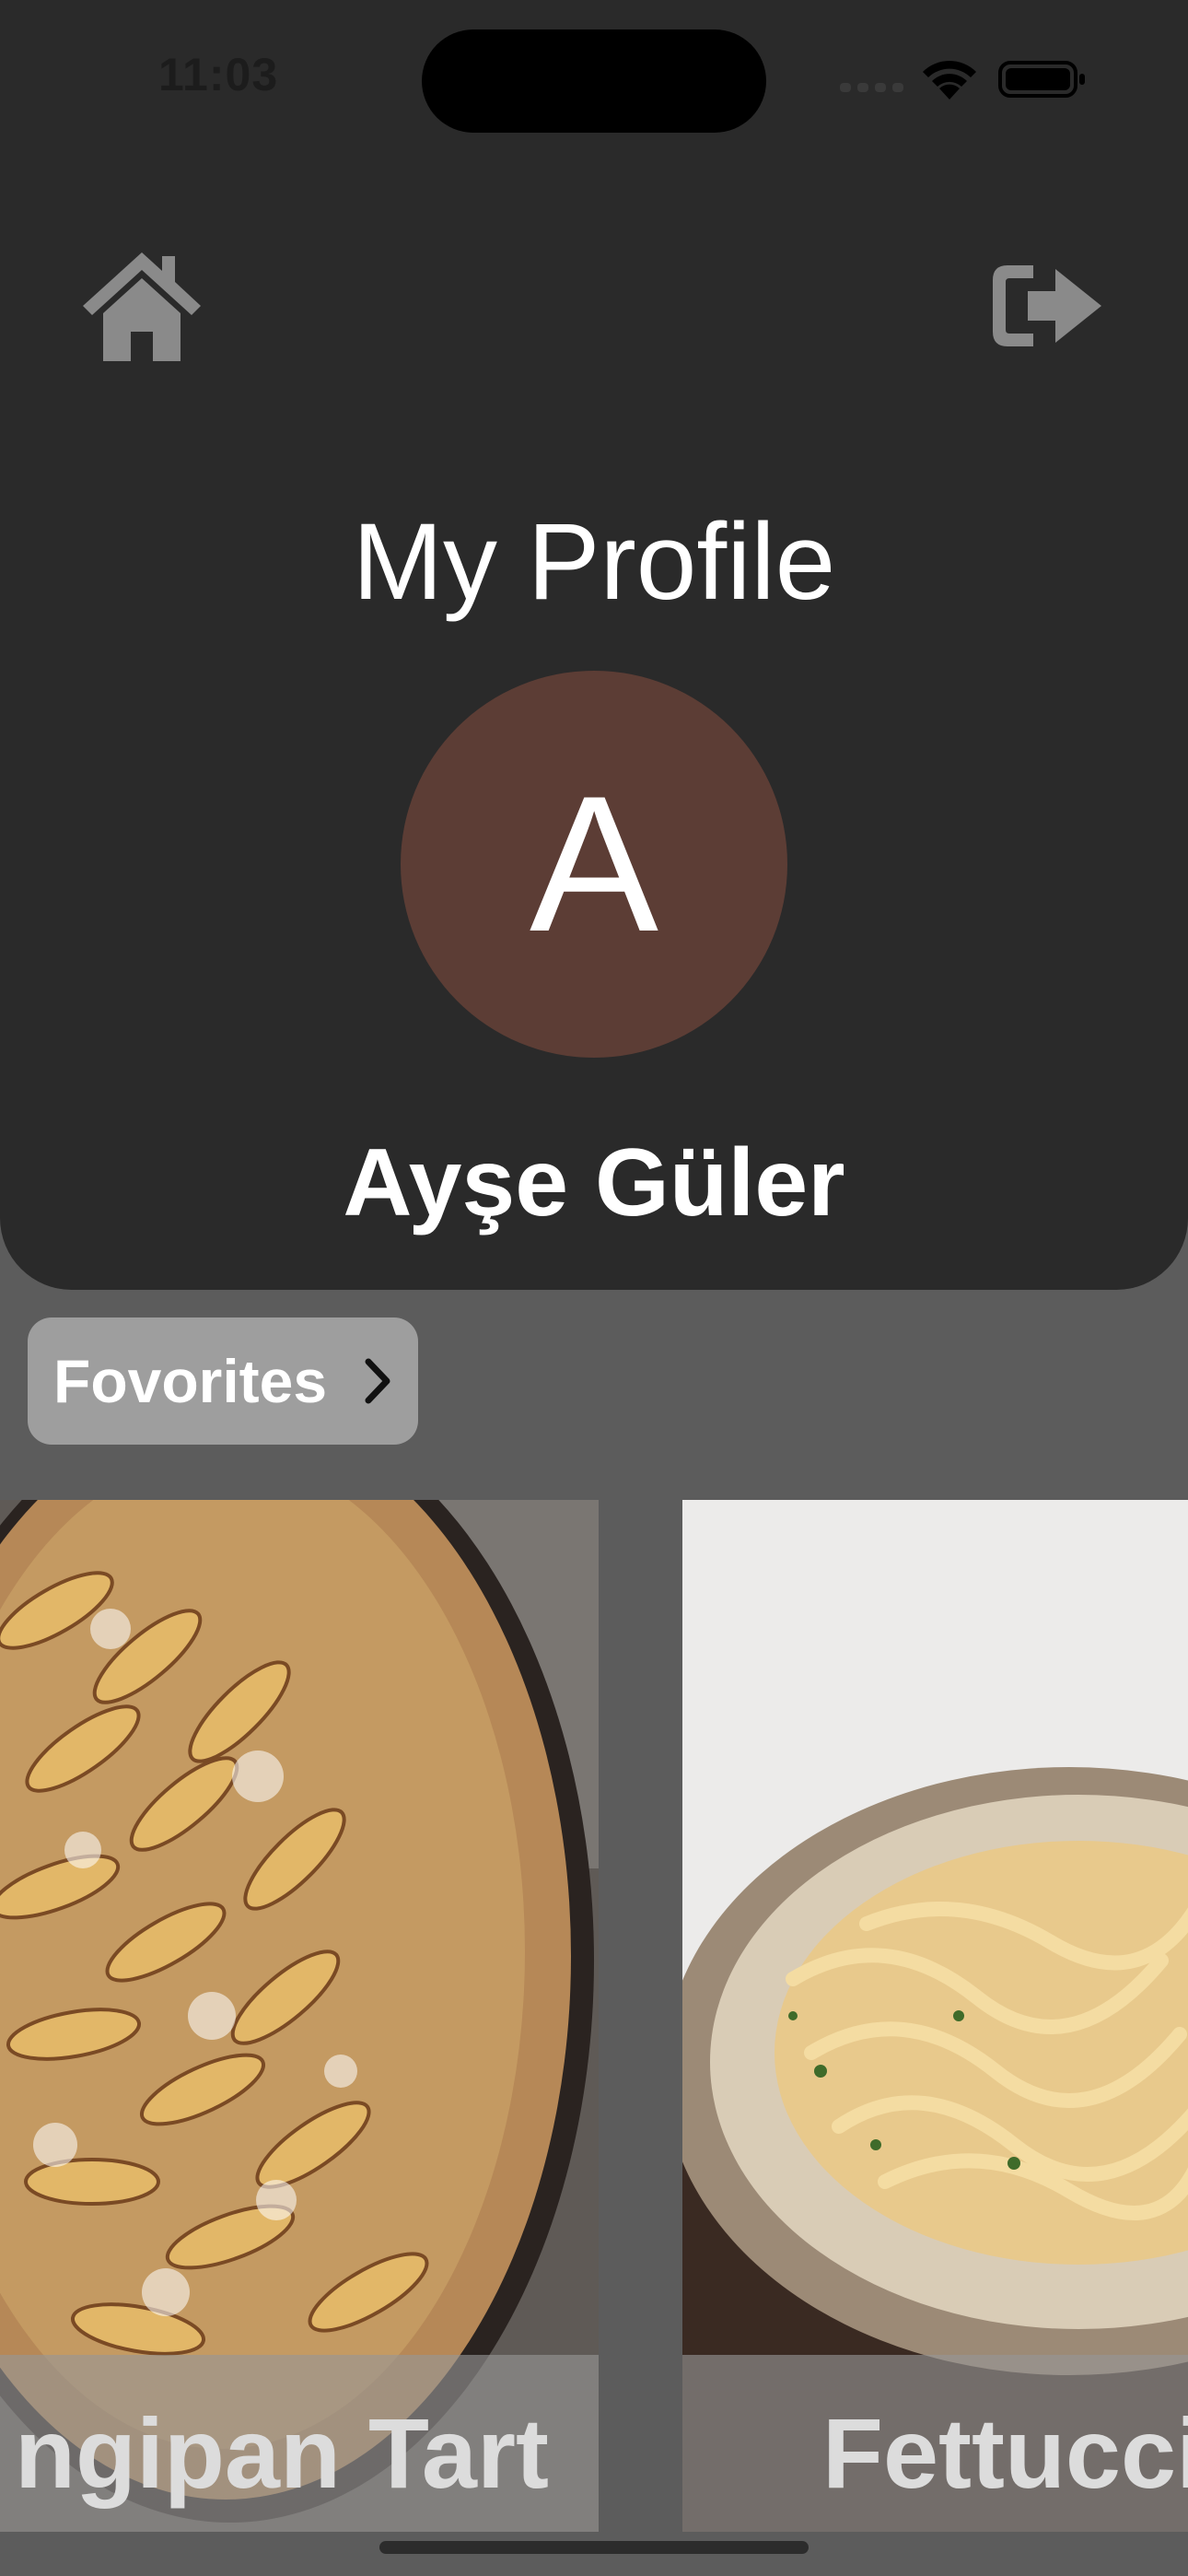 The height and width of the screenshot is (2576, 1188). I want to click on favorite-caption-bar: Fettucci, so click(935, 2443).